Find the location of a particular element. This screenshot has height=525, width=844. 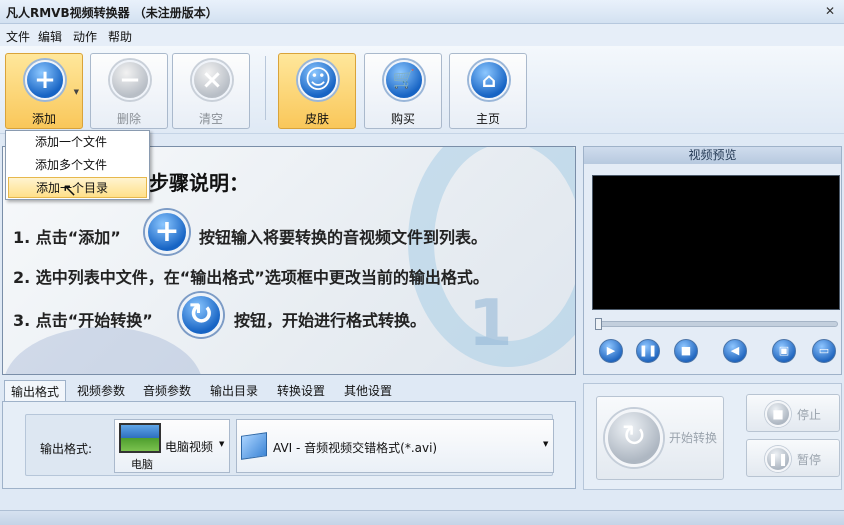

tab-convert-settings: 转换设置 is located at coordinates (301, 391).